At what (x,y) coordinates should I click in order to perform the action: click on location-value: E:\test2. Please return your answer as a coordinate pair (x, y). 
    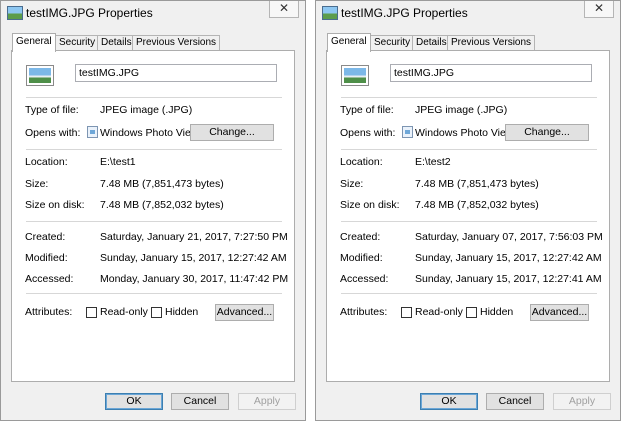
    Looking at the image, I should click on (433, 162).